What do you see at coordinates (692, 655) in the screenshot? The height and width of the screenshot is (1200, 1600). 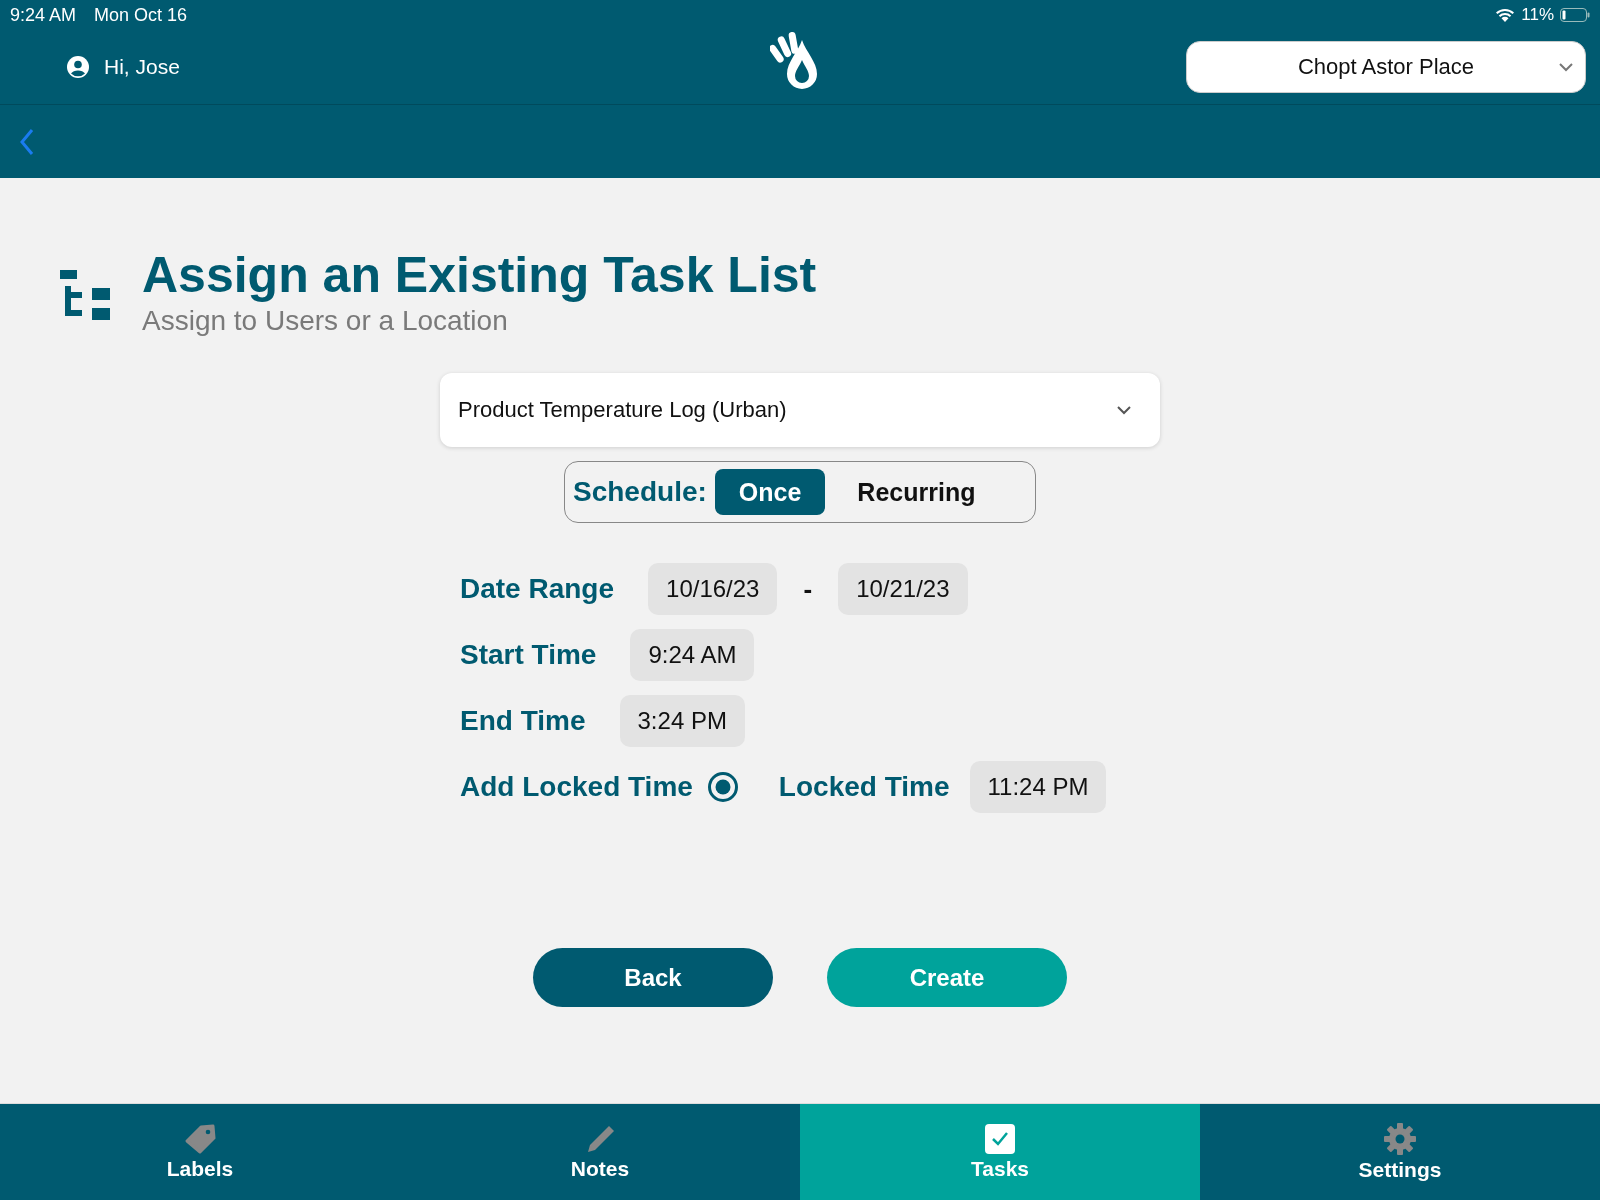 I see `start-time-field: 9:24 AM` at bounding box center [692, 655].